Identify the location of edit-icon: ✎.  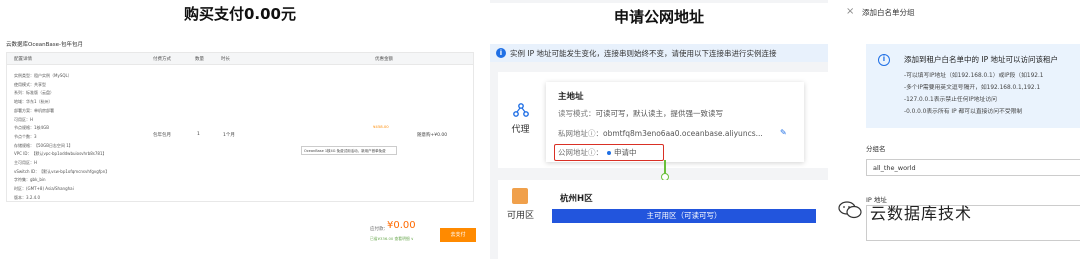
(783, 132).